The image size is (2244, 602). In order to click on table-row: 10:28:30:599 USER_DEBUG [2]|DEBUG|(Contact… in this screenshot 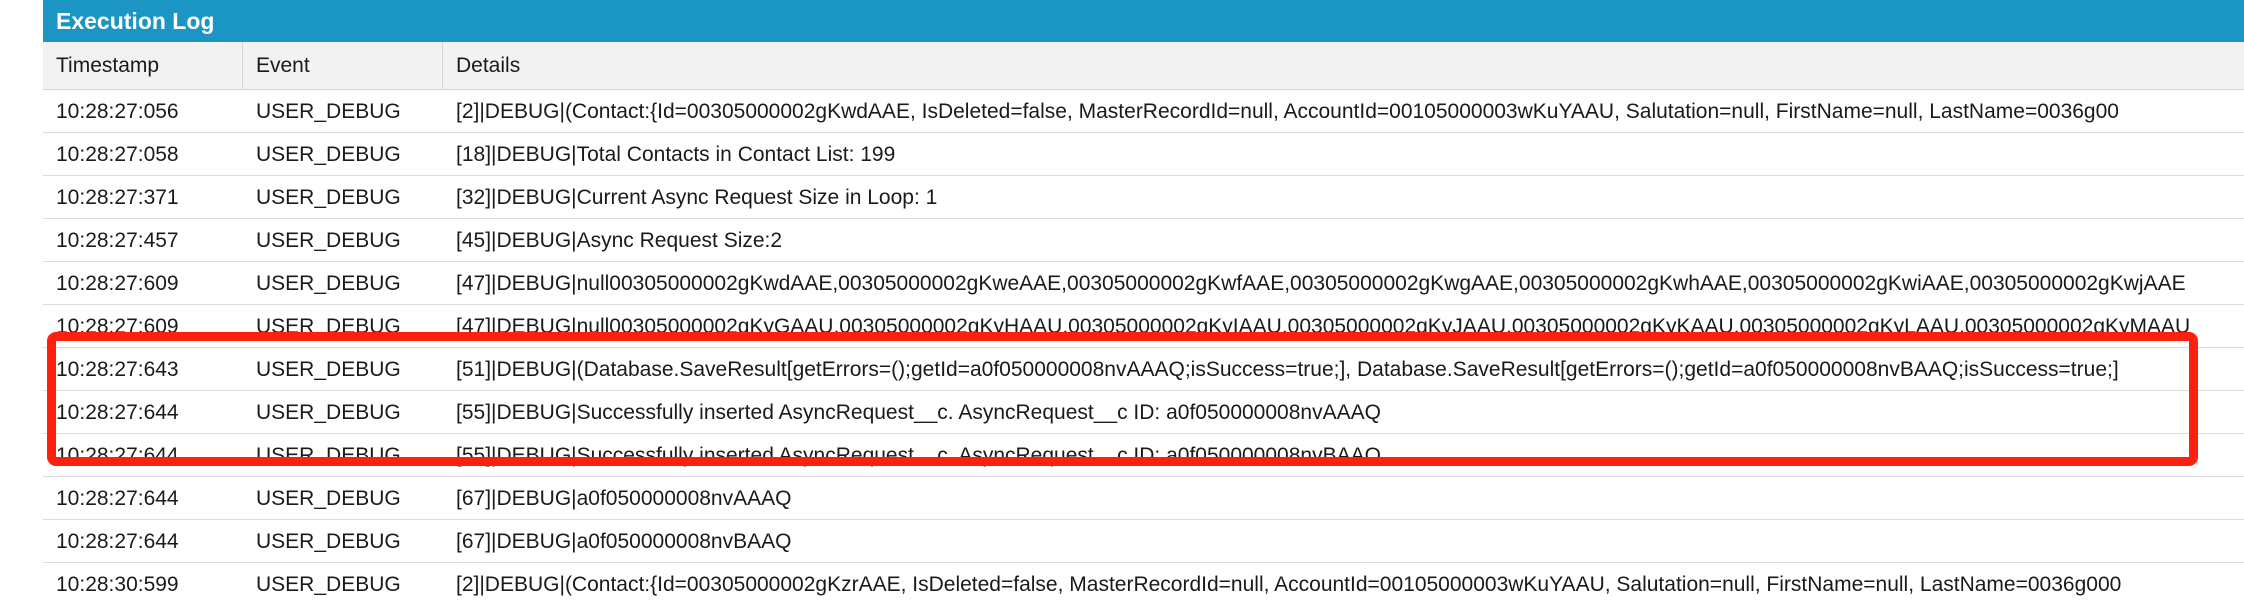, I will do `click(1143, 582)`.